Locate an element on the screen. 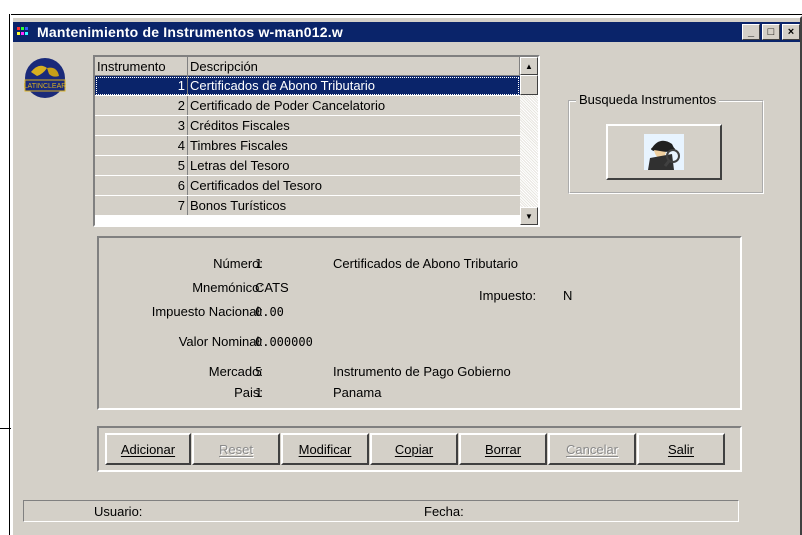 The height and width of the screenshot is (535, 802). list-row: 1 Certificados de Abono Tributario is located at coordinates (307, 86).